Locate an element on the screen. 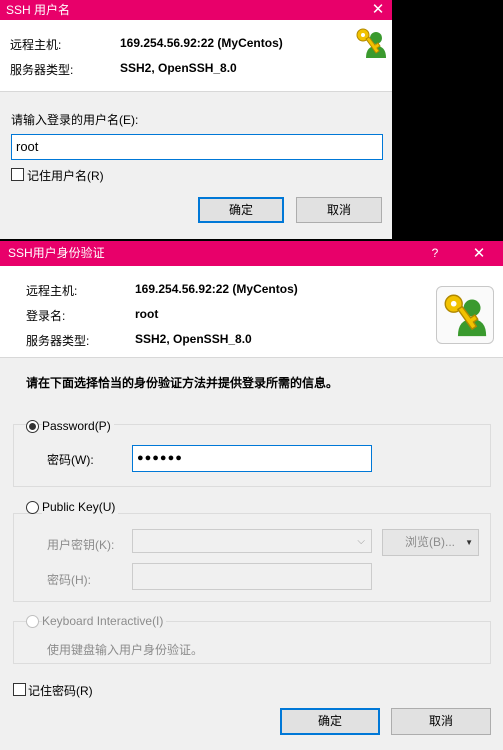 The height and width of the screenshot is (750, 503). dialog2-titlebar: SSH用户身份验证 ? ✕ is located at coordinates (251, 253).